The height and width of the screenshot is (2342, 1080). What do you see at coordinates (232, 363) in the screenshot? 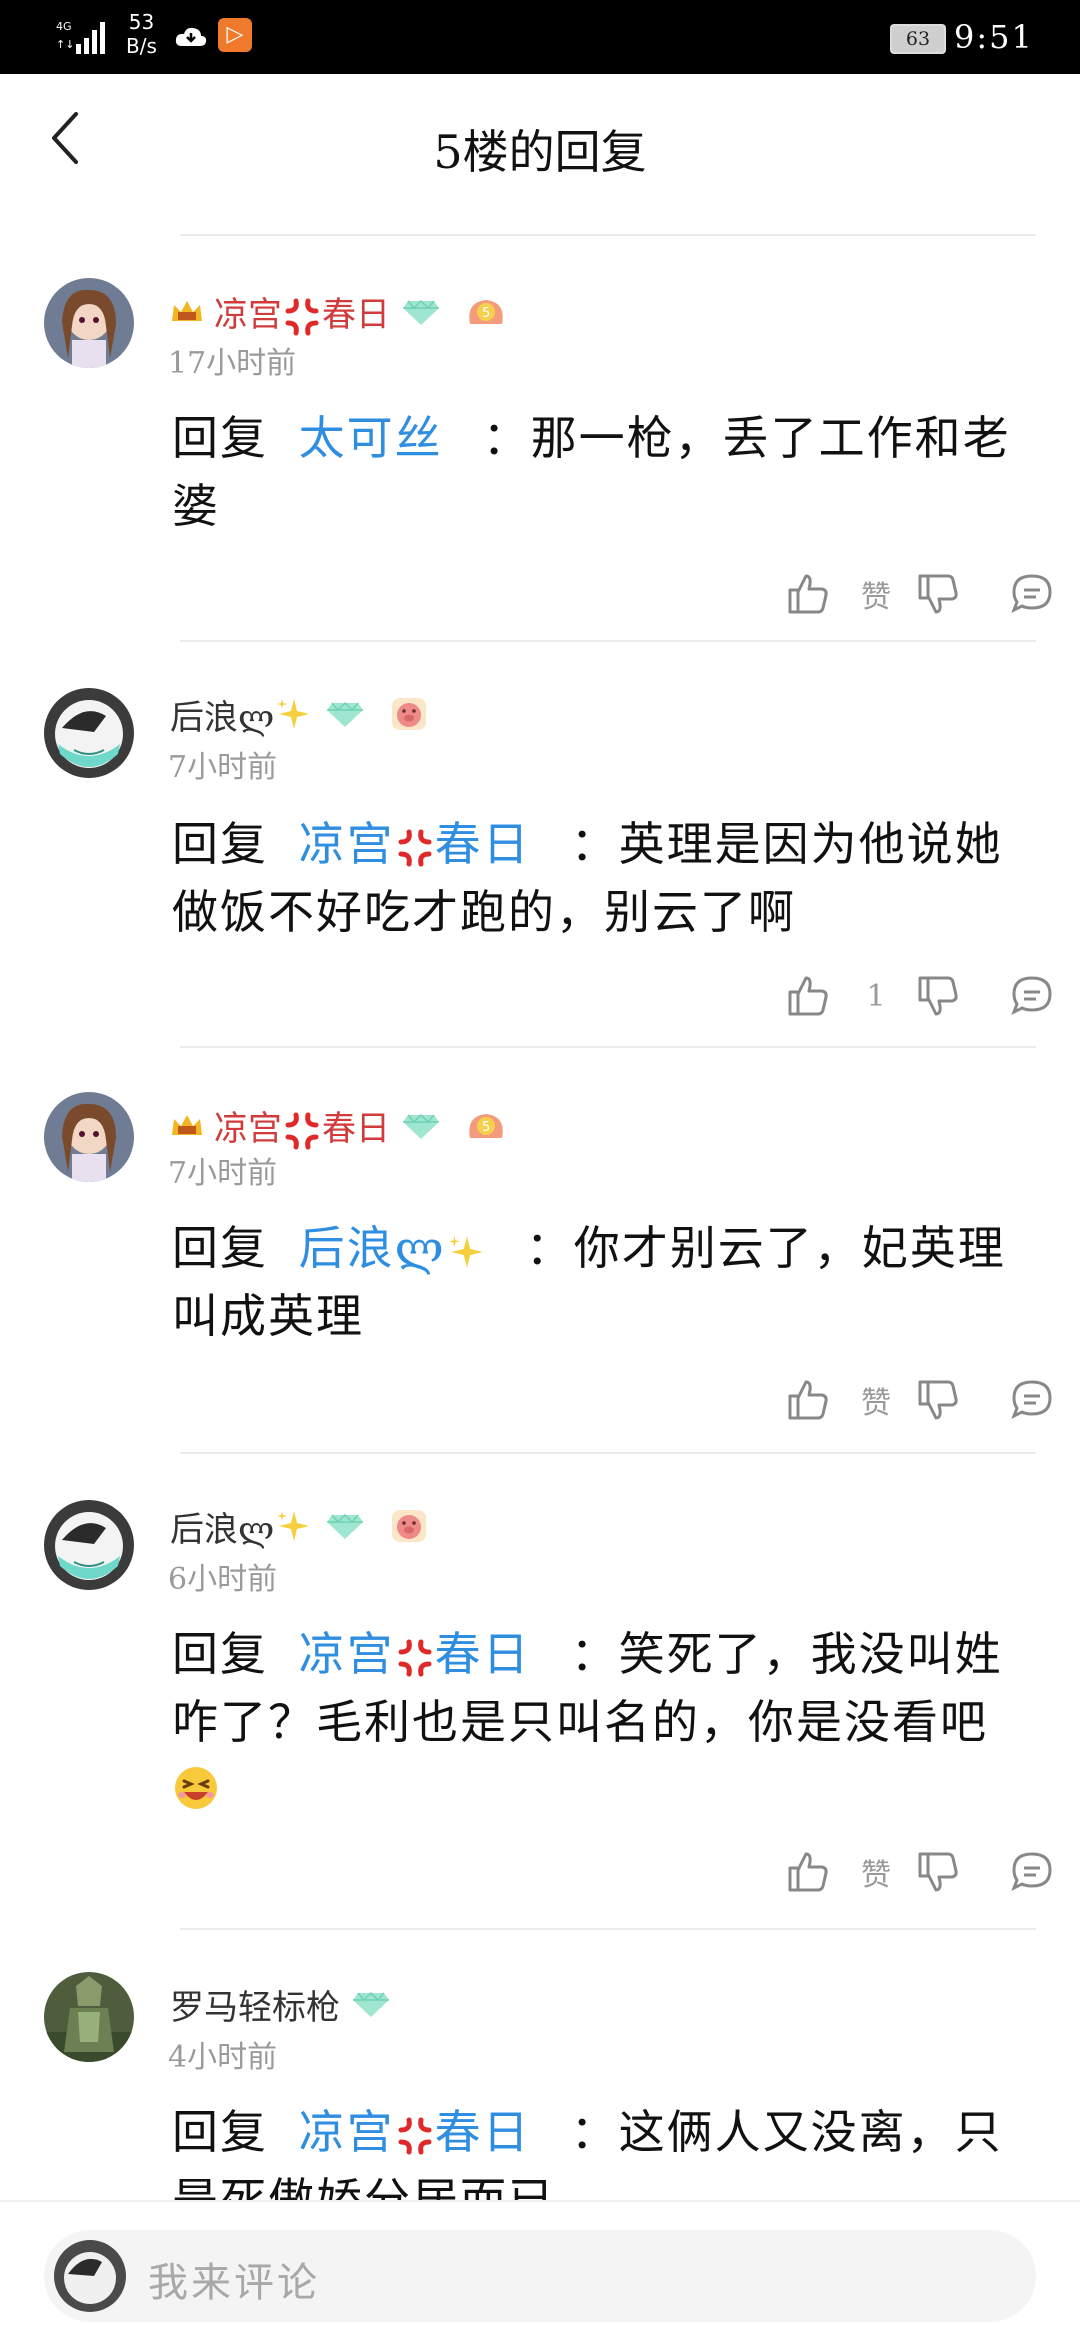
I see `timestamp: 17小时前` at bounding box center [232, 363].